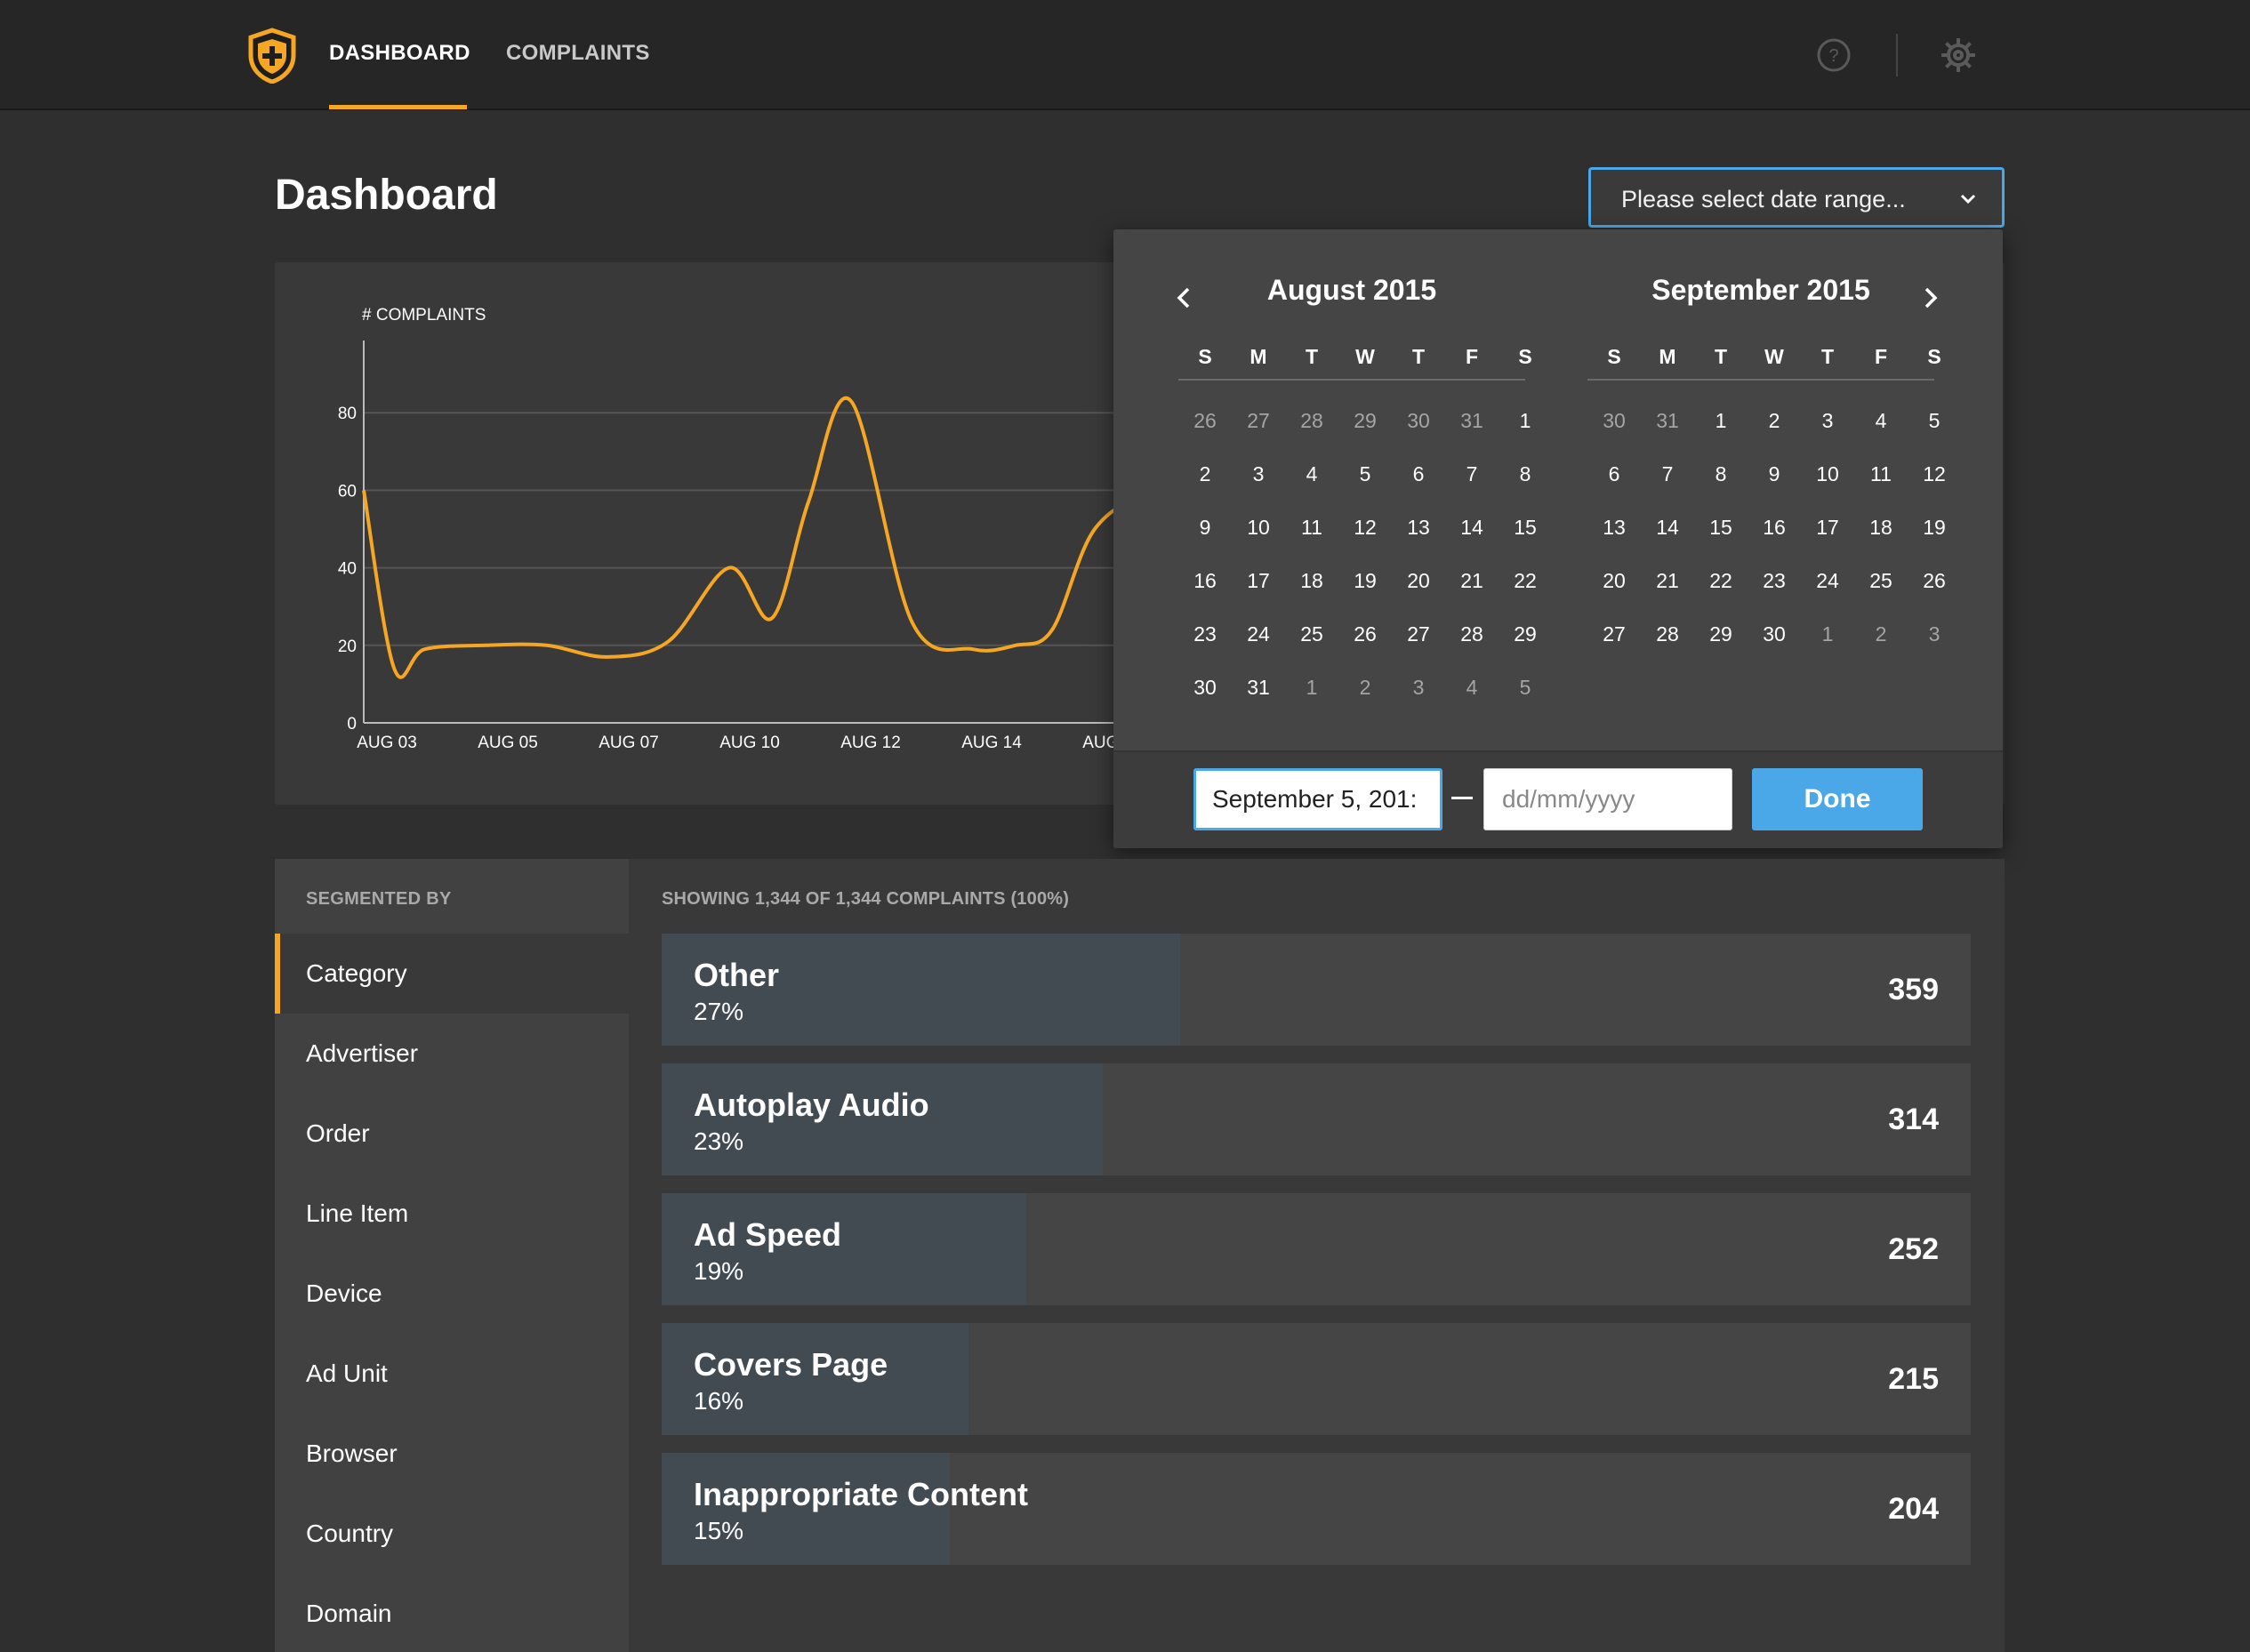 Image resolution: width=2250 pixels, height=1652 pixels. Describe the element at coordinates (1317, 799) in the screenshot. I see `start-date-input: September 5, 201:` at that location.